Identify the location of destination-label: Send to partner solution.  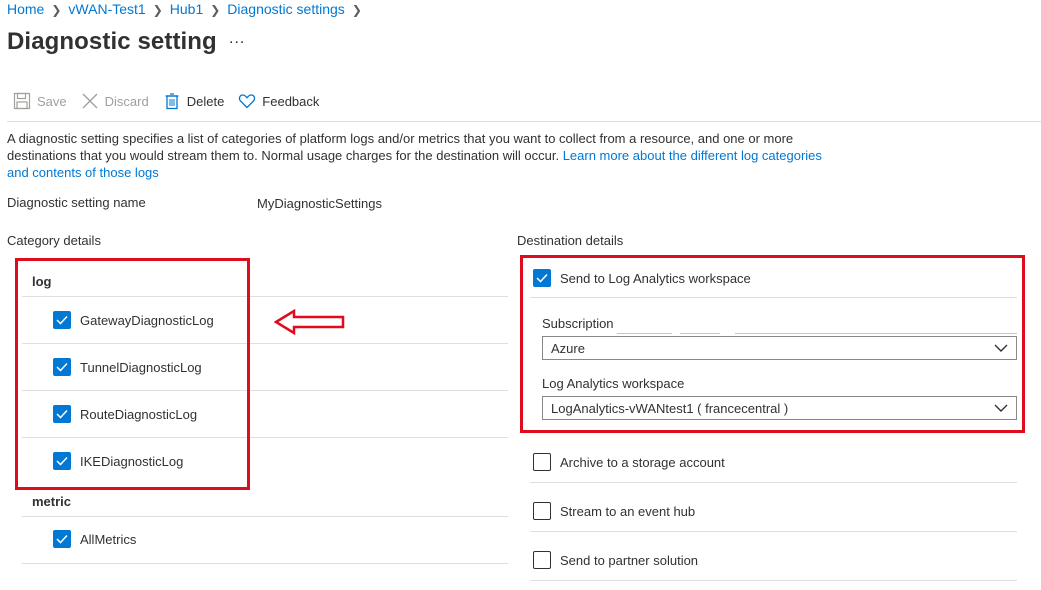
(629, 560).